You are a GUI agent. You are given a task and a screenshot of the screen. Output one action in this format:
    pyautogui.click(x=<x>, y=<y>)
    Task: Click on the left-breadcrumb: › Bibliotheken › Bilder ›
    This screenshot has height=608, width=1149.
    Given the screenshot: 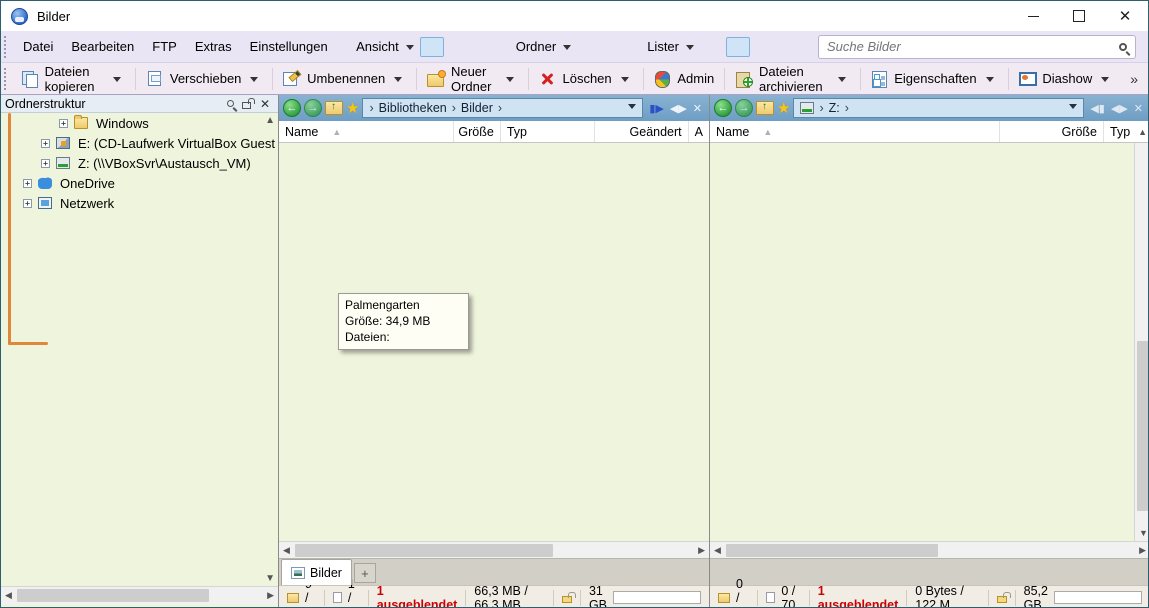 What is the action you would take?
    pyautogui.click(x=503, y=108)
    